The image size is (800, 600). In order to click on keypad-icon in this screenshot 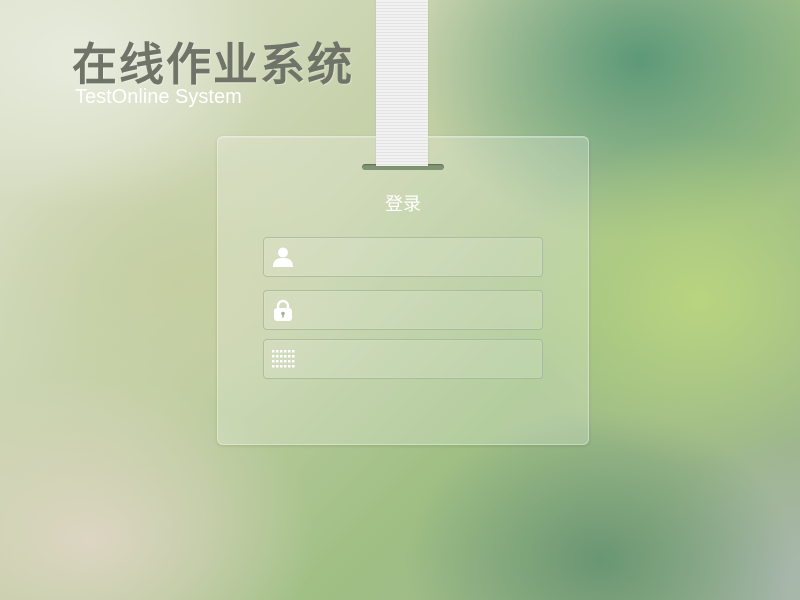, I will do `click(283, 359)`.